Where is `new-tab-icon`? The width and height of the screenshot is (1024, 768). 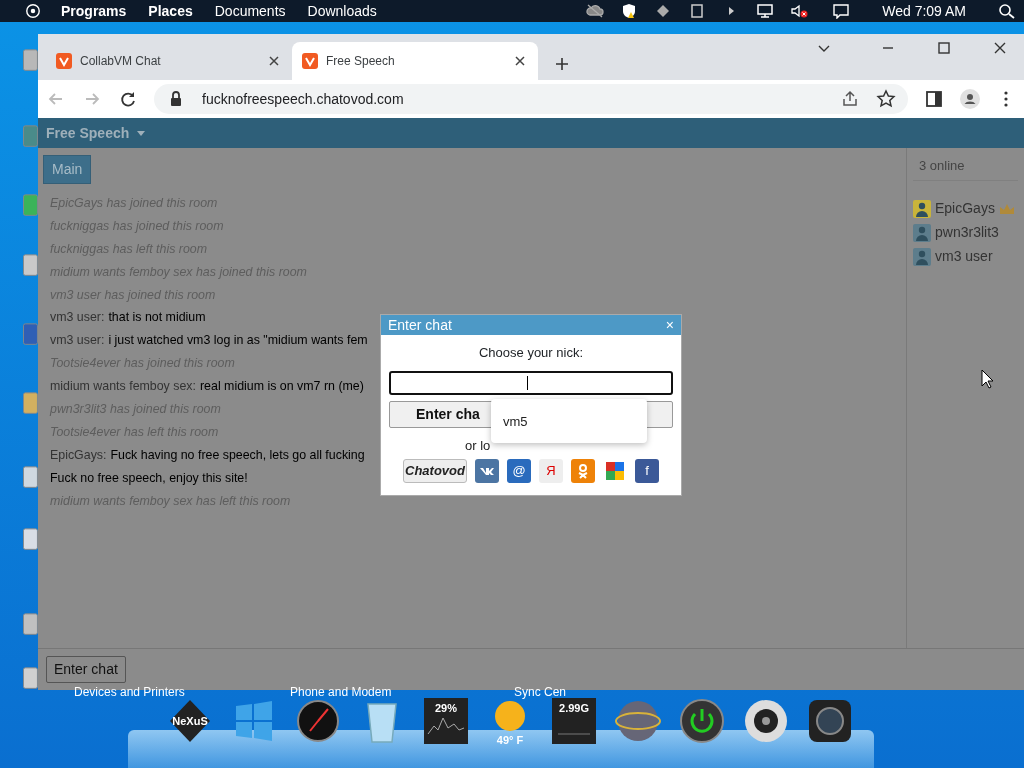 new-tab-icon is located at coordinates (562, 64).